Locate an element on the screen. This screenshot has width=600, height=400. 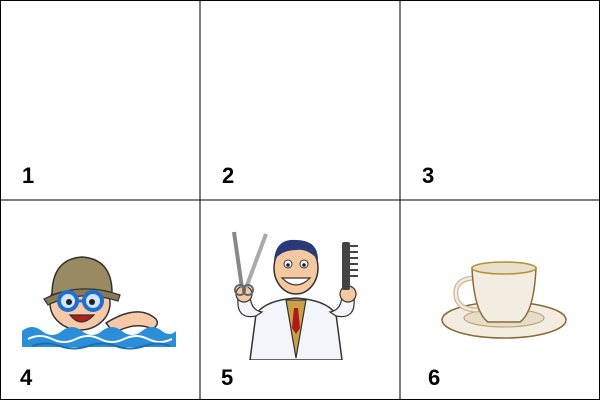
swimming-boy-icon is located at coordinates (99, 300).